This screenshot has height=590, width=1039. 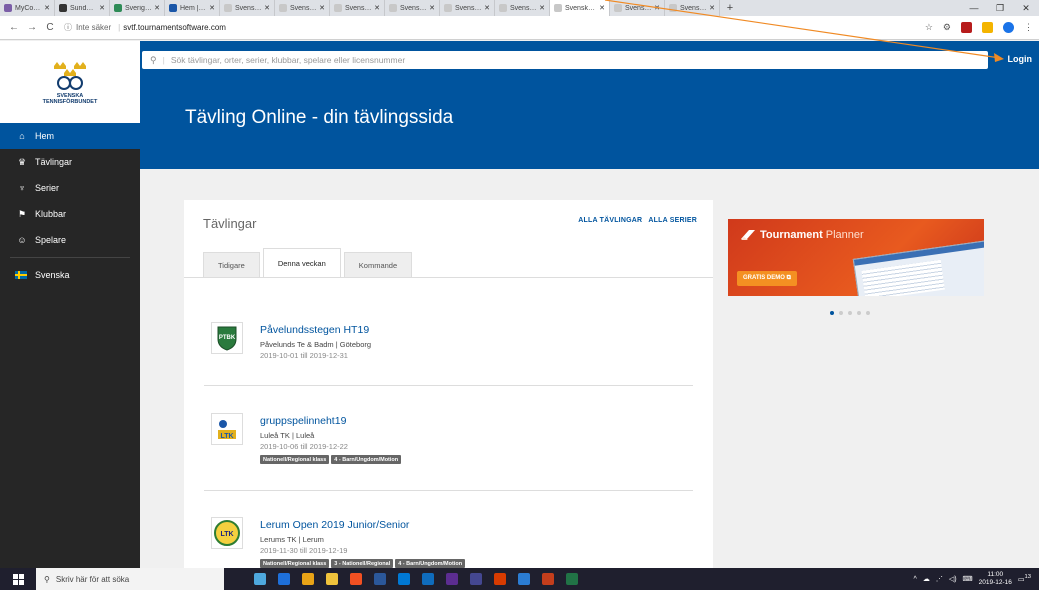 I want to click on onedrive-icon: ☁, so click(x=926, y=579).